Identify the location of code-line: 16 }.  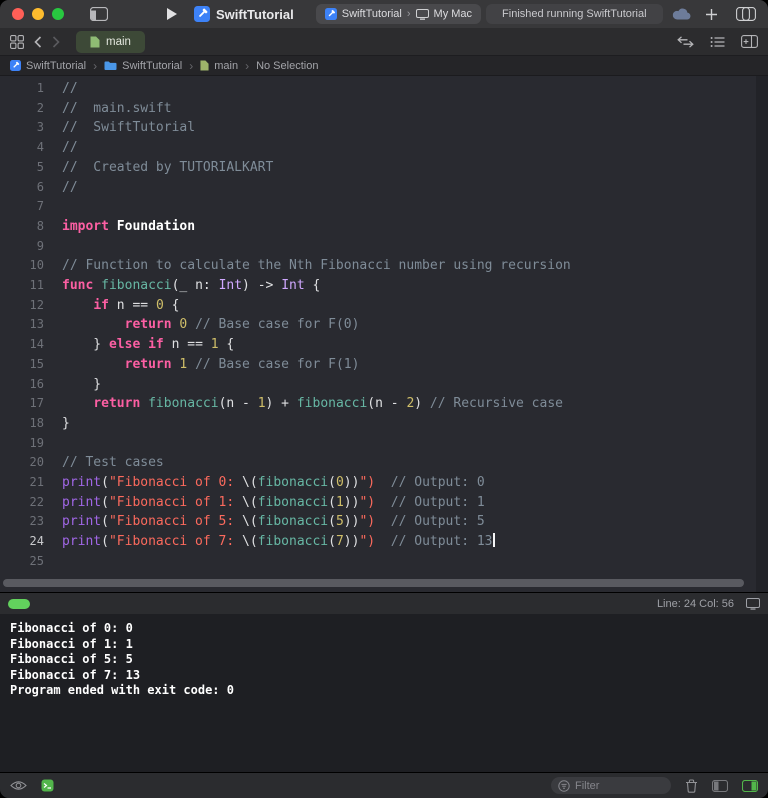
(384, 385).